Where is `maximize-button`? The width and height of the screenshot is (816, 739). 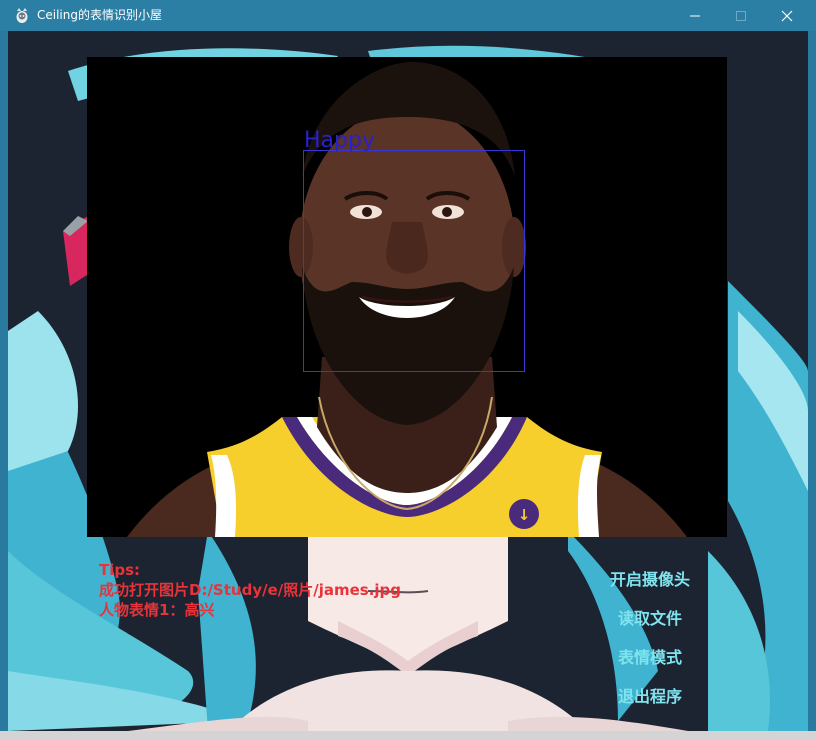 maximize-button is located at coordinates (741, 15).